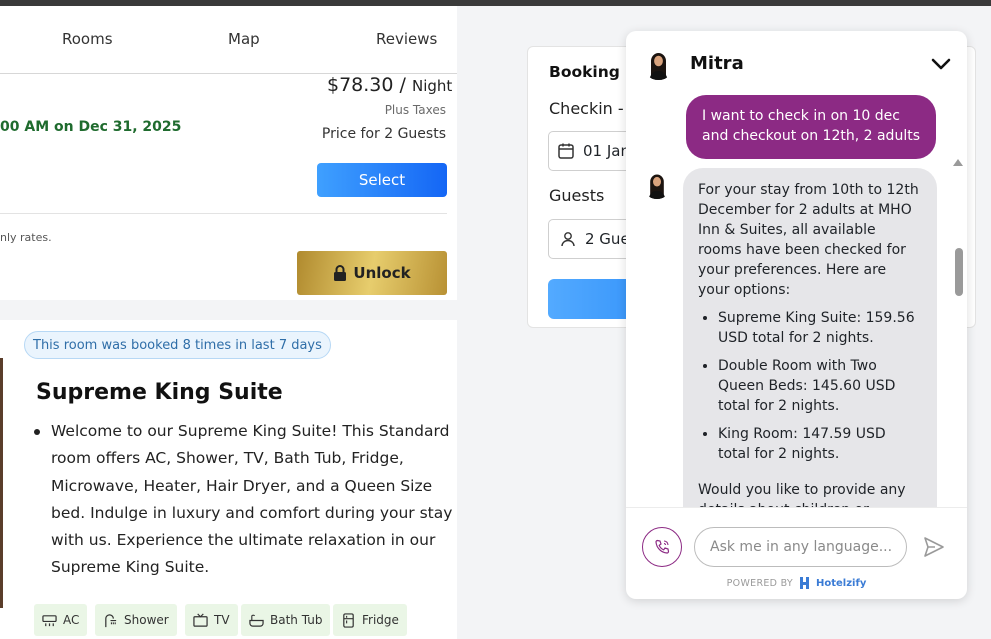  Describe the element at coordinates (49, 620) in the screenshot. I see `ac-icon` at that location.